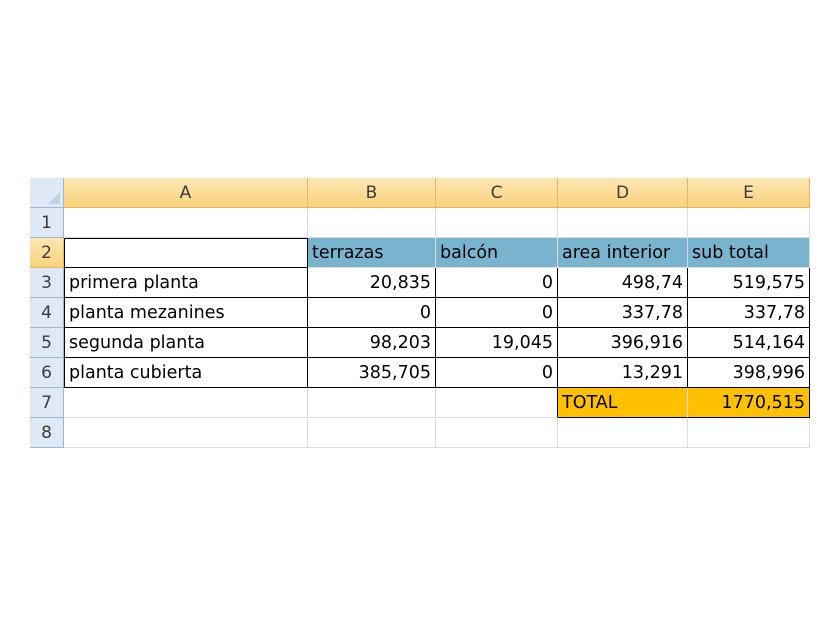 The width and height of the screenshot is (840, 630). What do you see at coordinates (623, 403) in the screenshot?
I see `total-label-cell: TOTAL` at bounding box center [623, 403].